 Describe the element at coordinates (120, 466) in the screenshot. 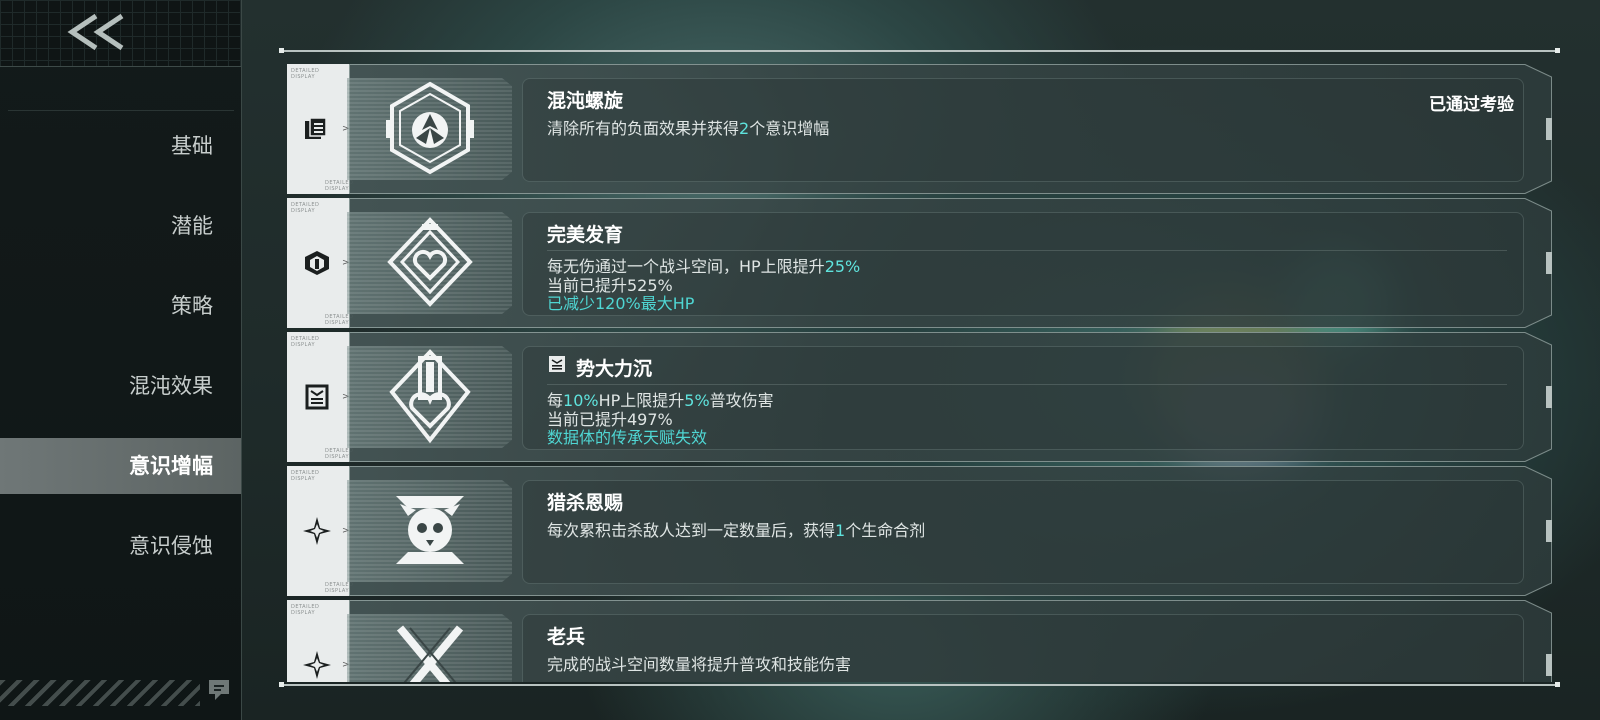

I see `sidebar-item-consciousness-boost: 意识增幅` at that location.